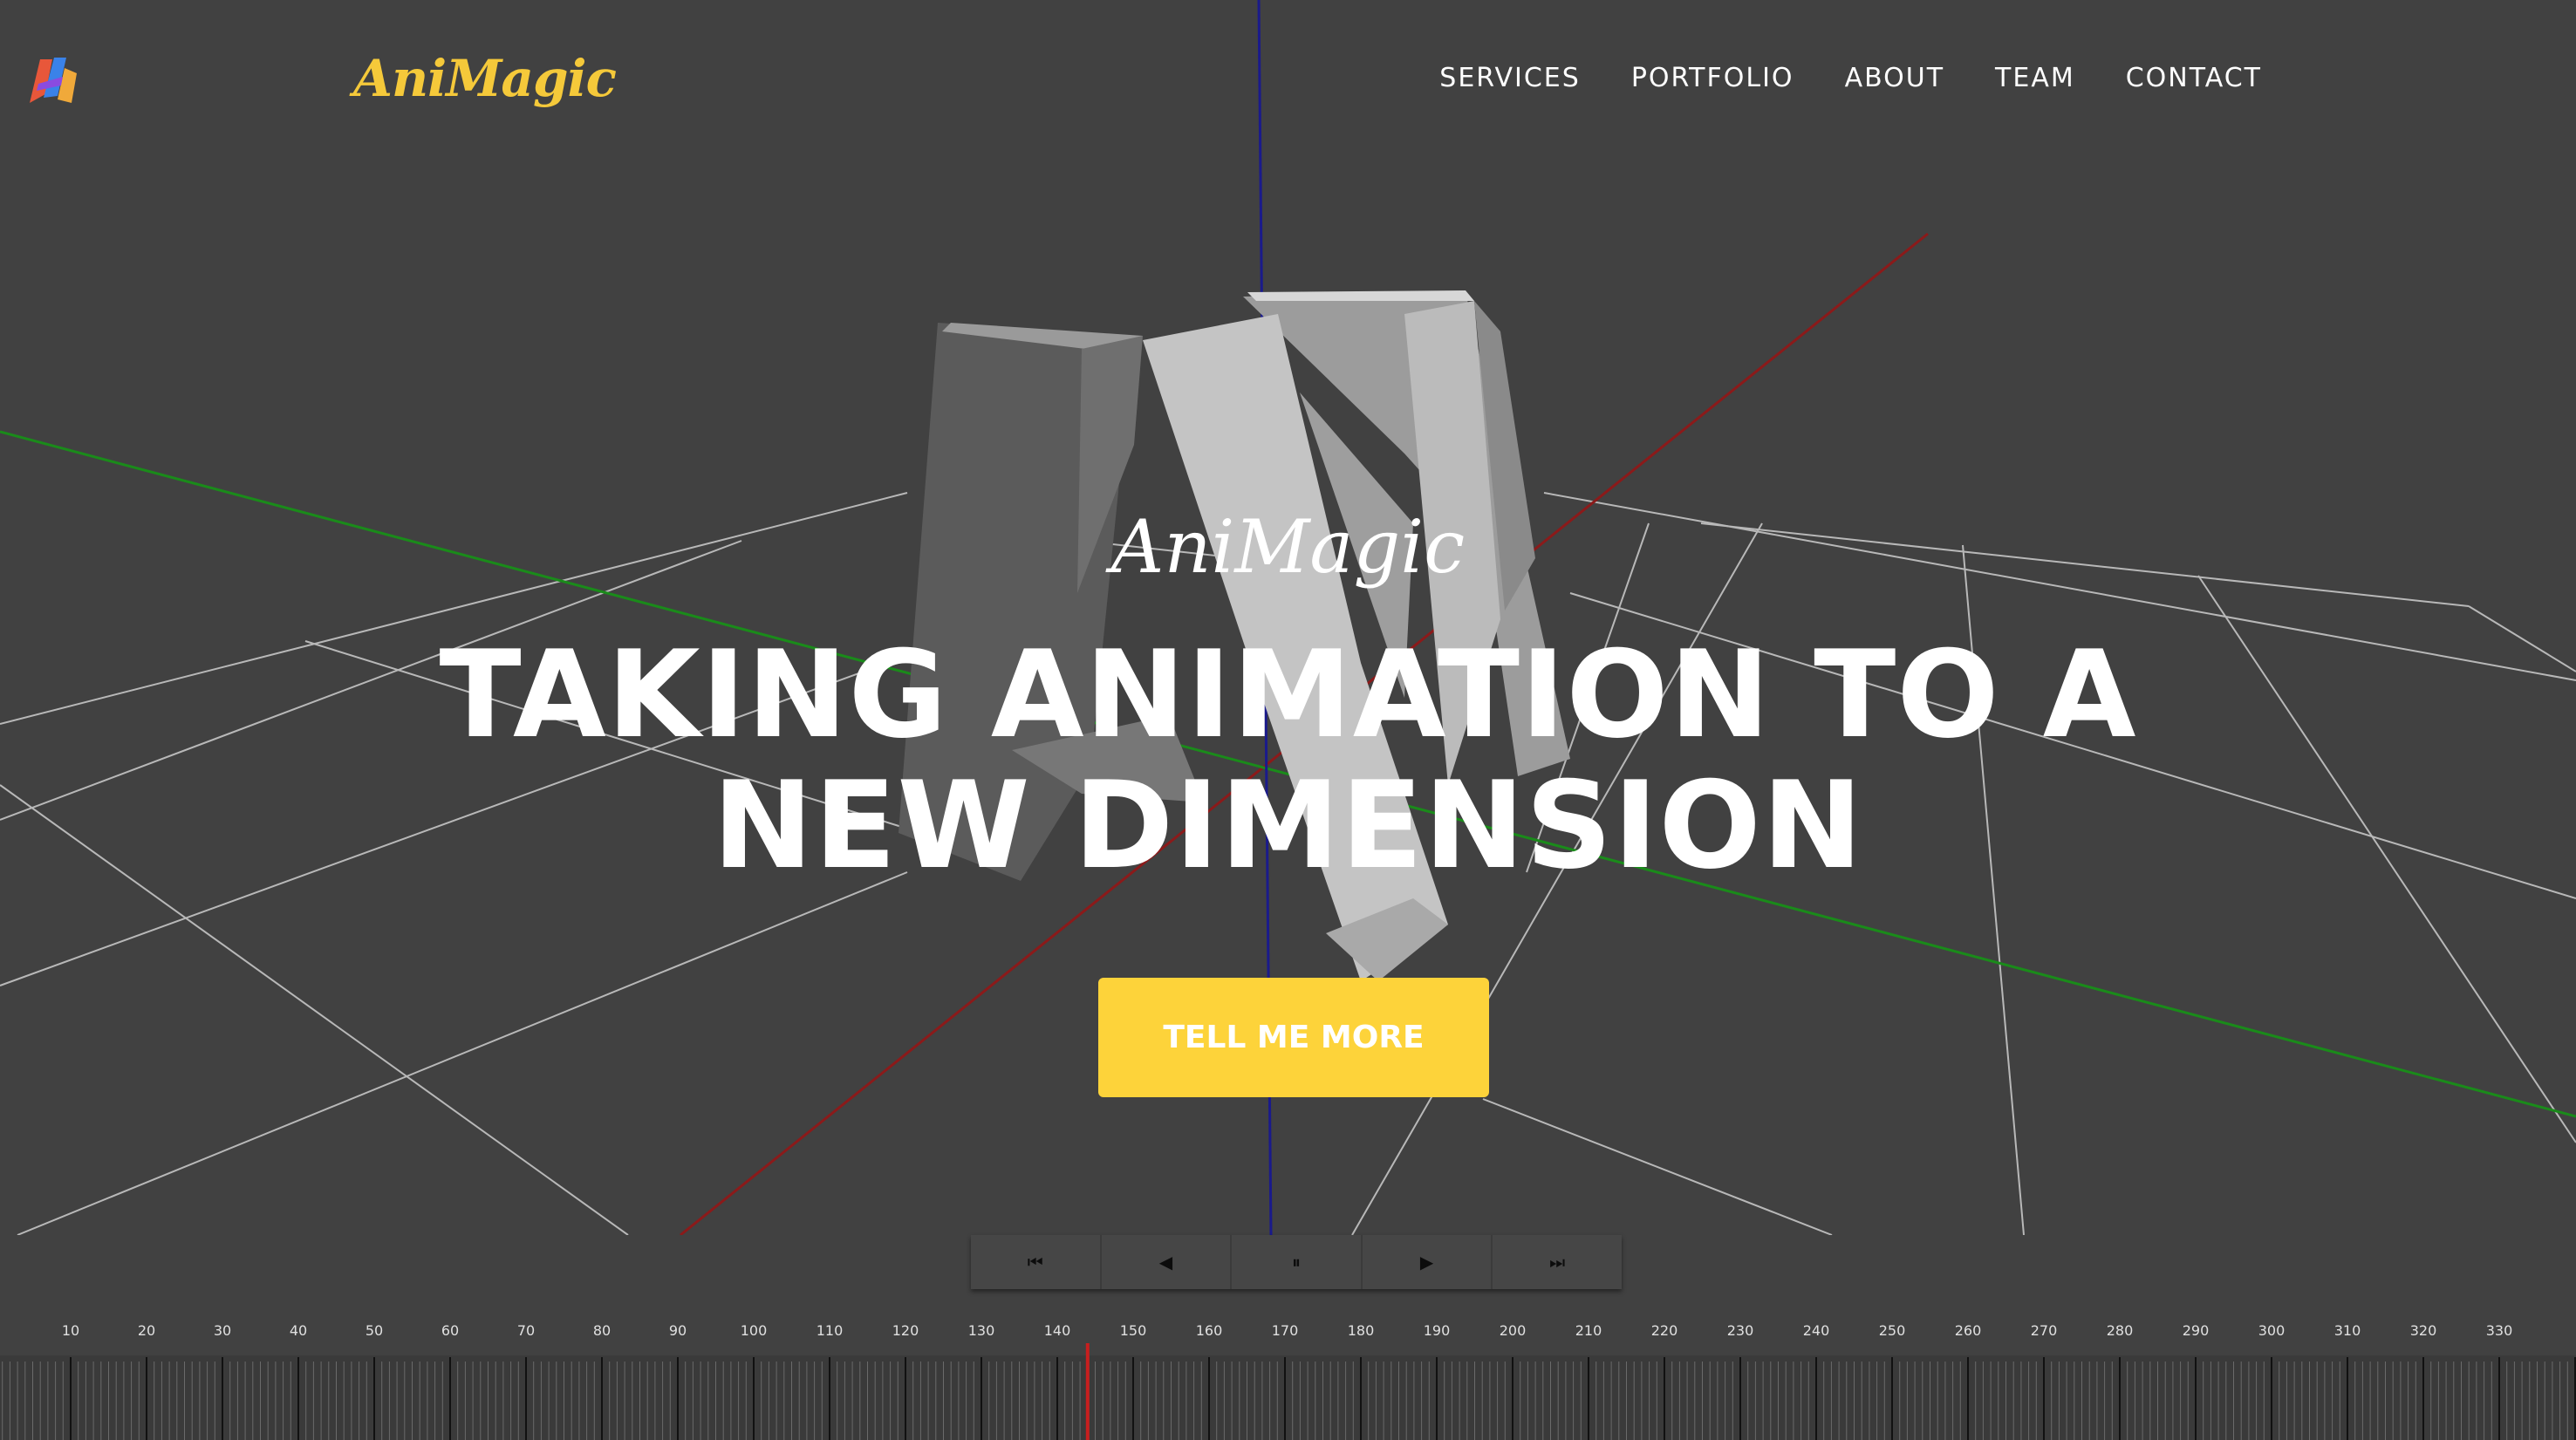 The height and width of the screenshot is (1440, 2576). I want to click on ruler-label: 100, so click(754, 1330).